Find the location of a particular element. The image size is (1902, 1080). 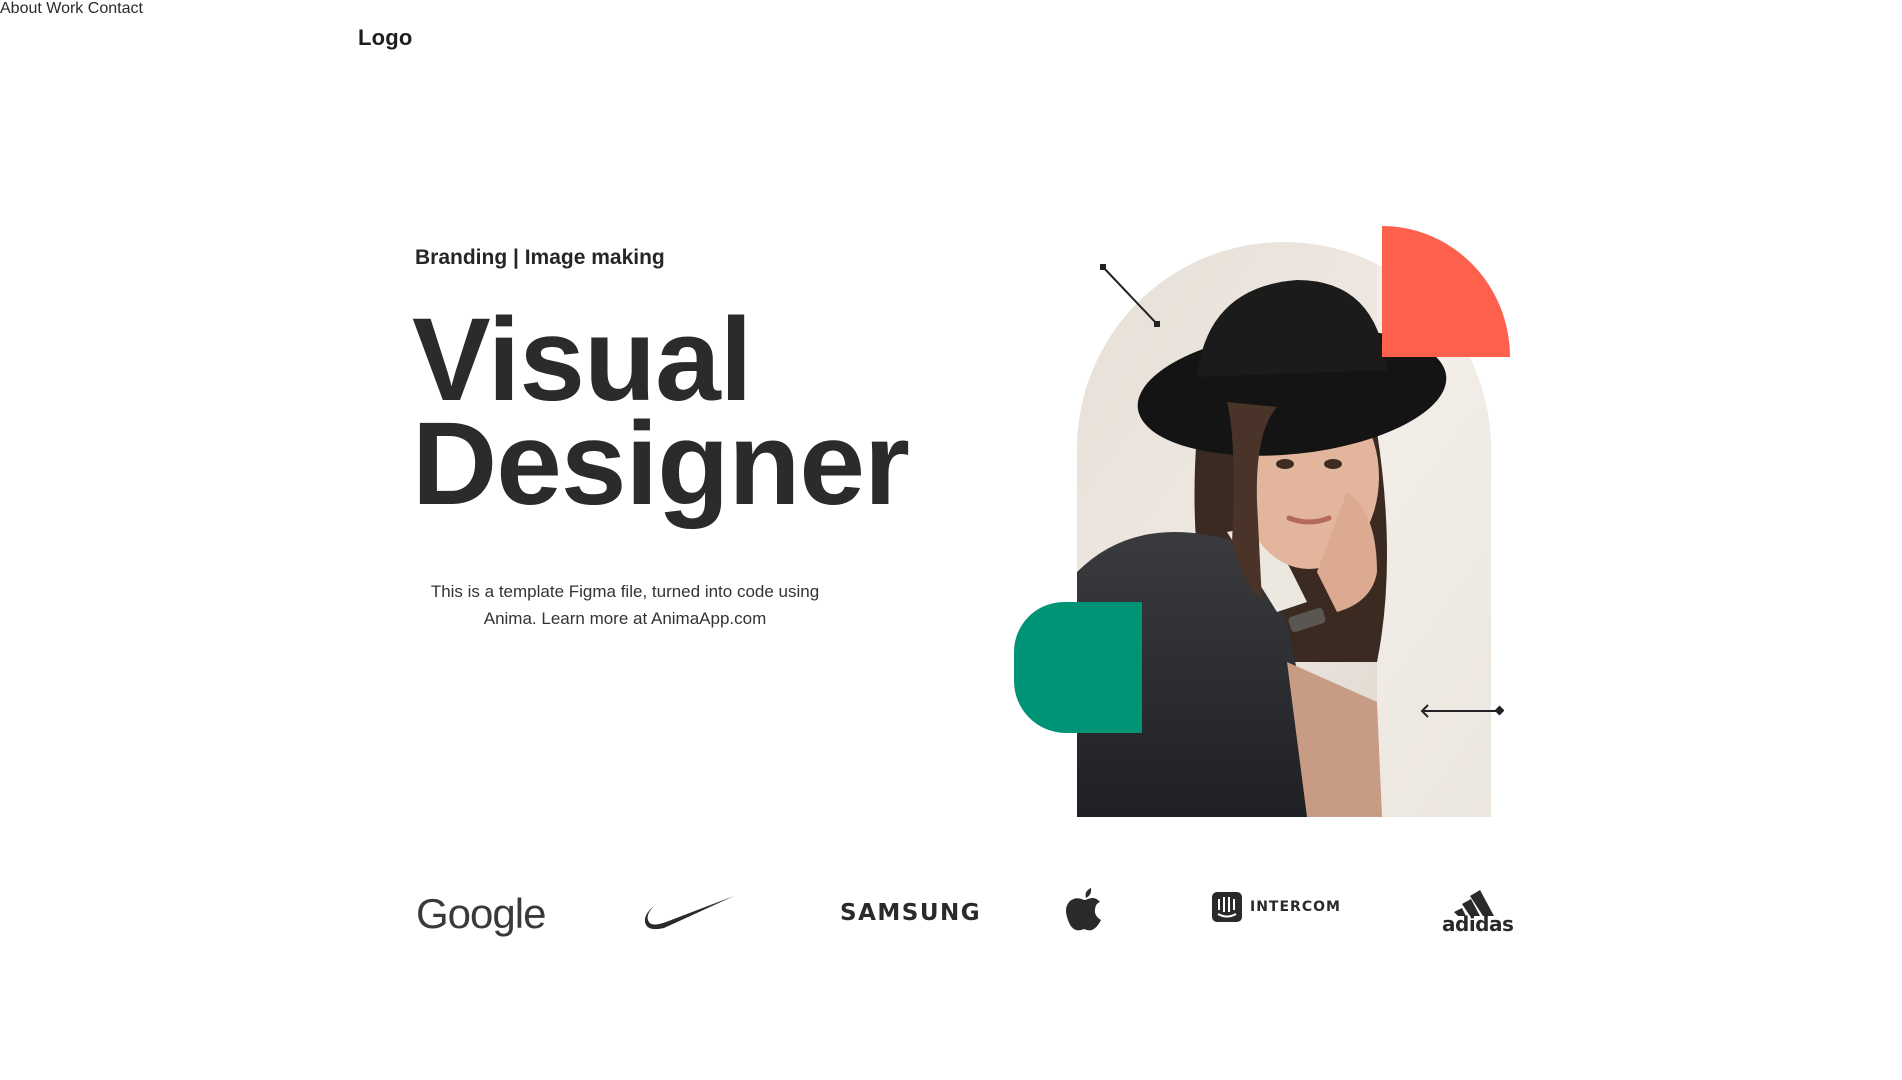

nike-swoosh-icon is located at coordinates (689, 913).